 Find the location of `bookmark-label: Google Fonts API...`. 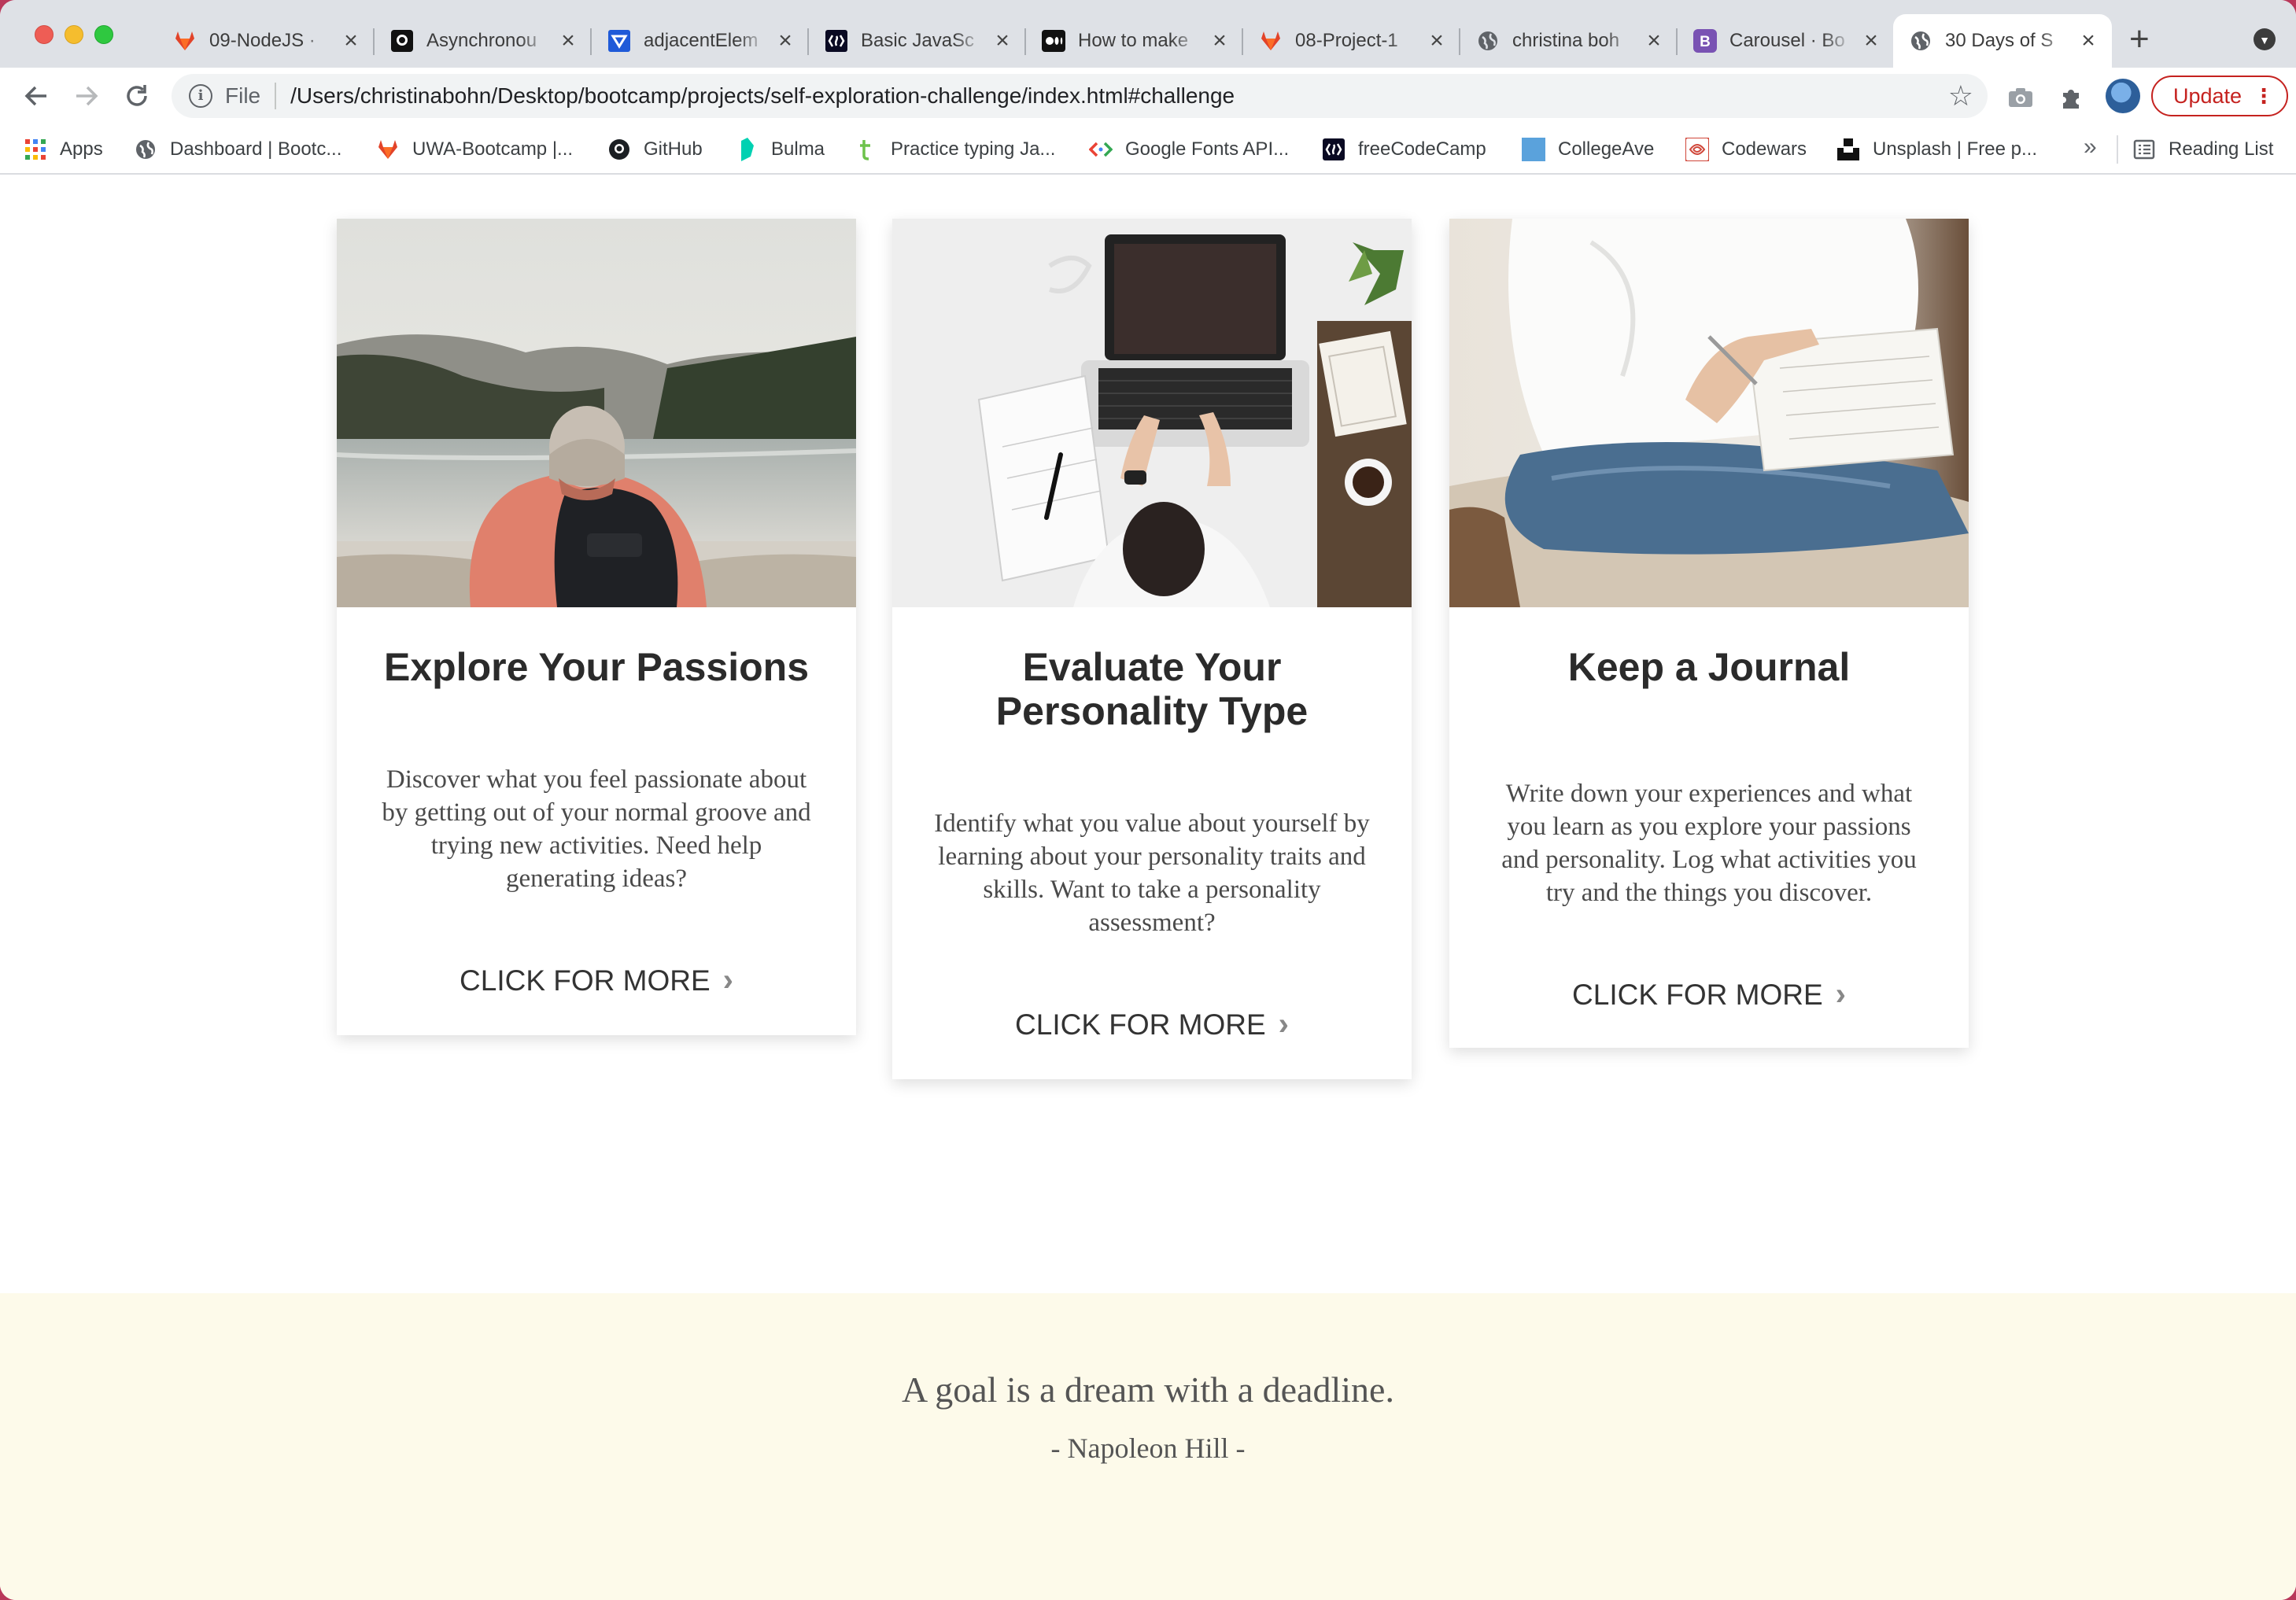

bookmark-label: Google Fonts API... is located at coordinates (1207, 149).